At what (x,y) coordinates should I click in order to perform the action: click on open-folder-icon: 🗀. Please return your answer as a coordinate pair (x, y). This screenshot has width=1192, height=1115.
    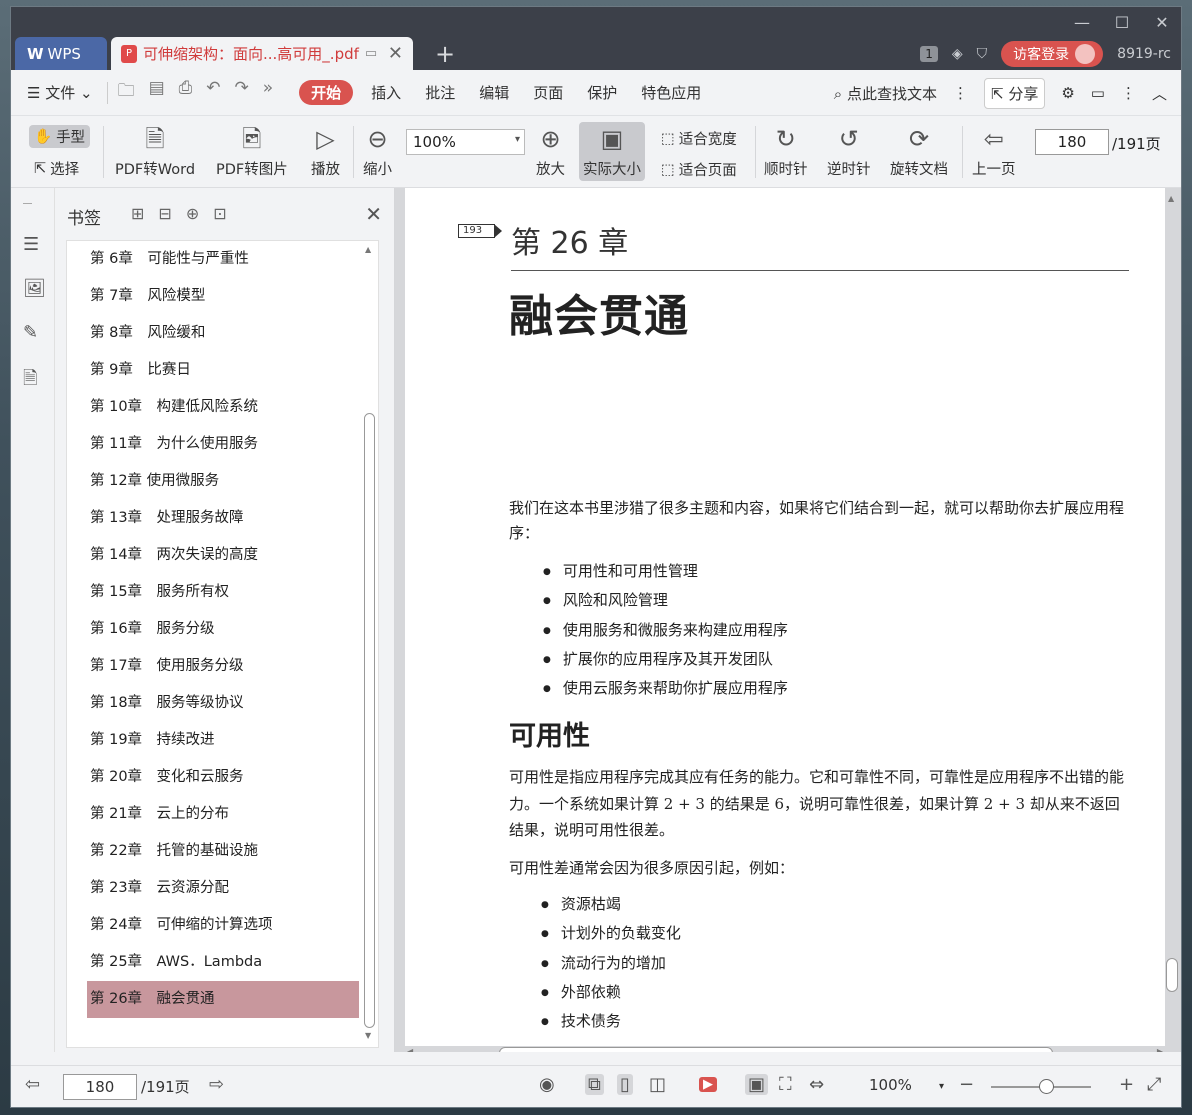
    Looking at the image, I should click on (126, 92).